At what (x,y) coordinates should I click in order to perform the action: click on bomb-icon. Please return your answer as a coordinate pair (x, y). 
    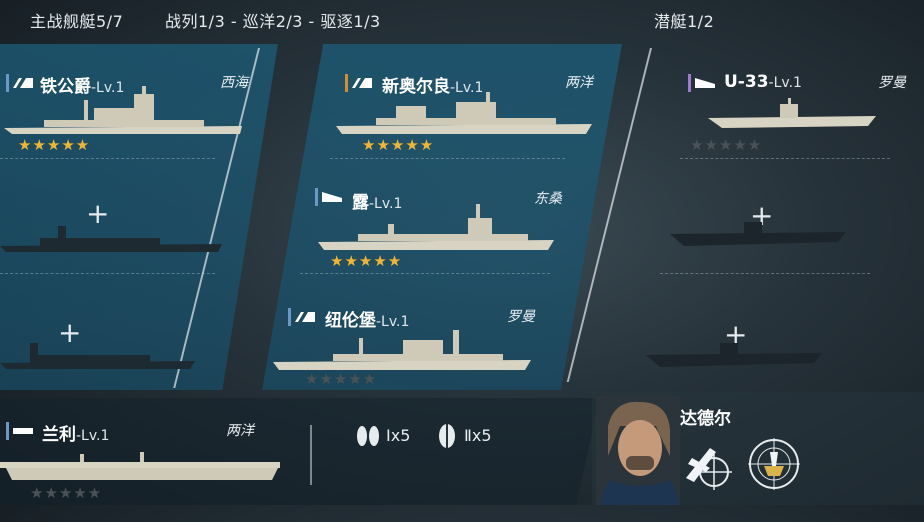
    Looking at the image, I should click on (368, 436).